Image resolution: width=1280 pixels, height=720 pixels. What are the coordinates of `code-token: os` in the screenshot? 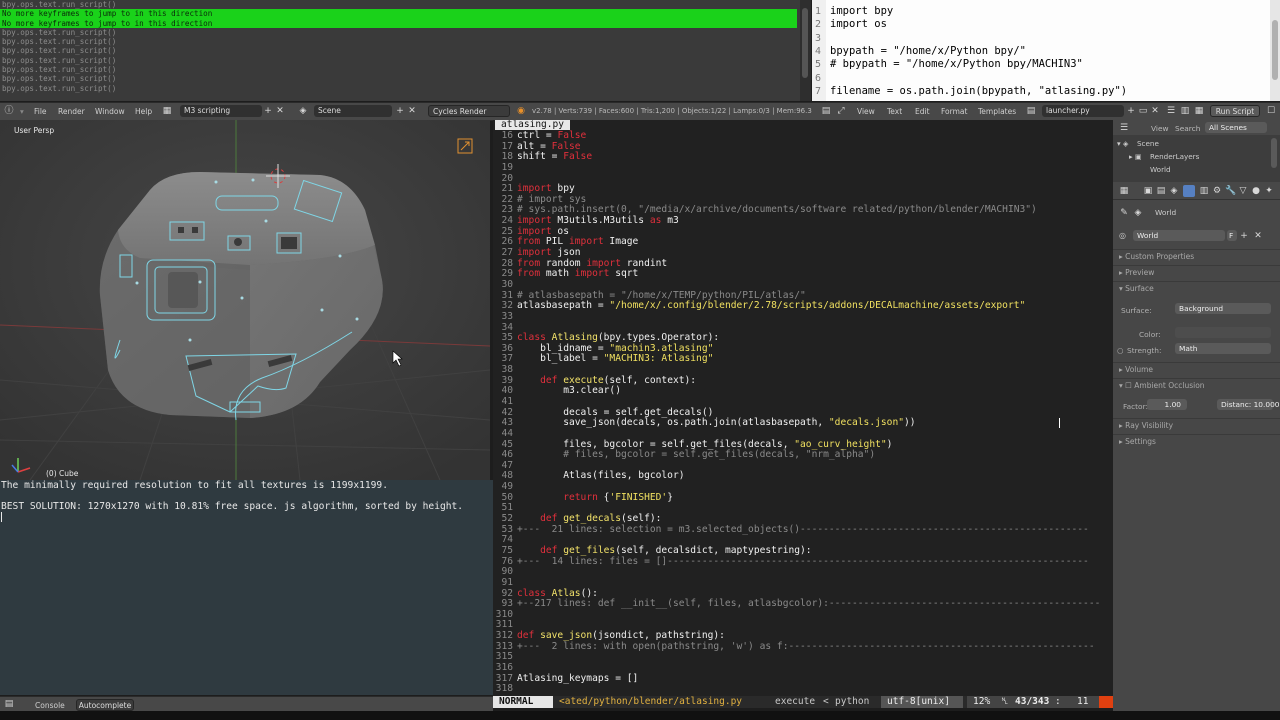 It's located at (560, 231).